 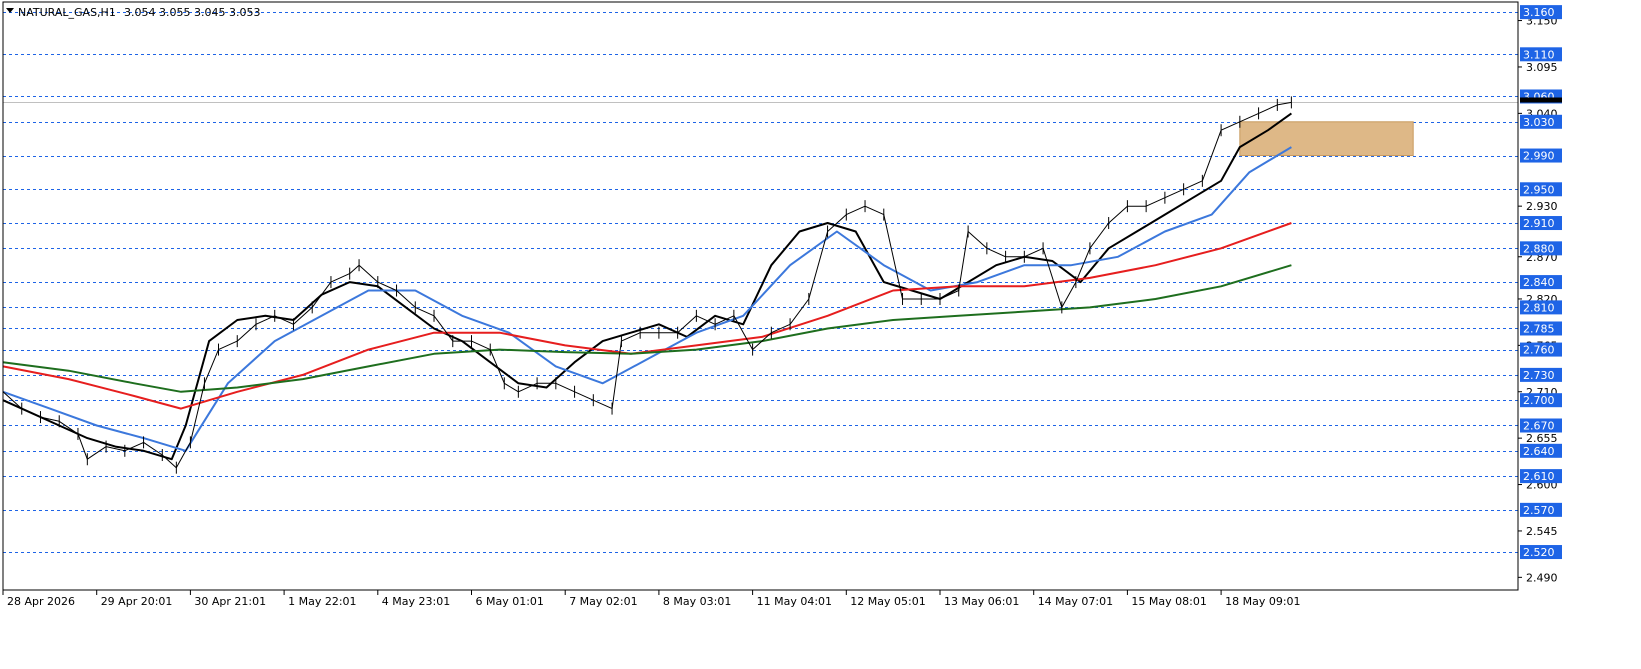 What do you see at coordinates (1539, 451) in the screenshot?
I see `level-tag-label-15: 2.640` at bounding box center [1539, 451].